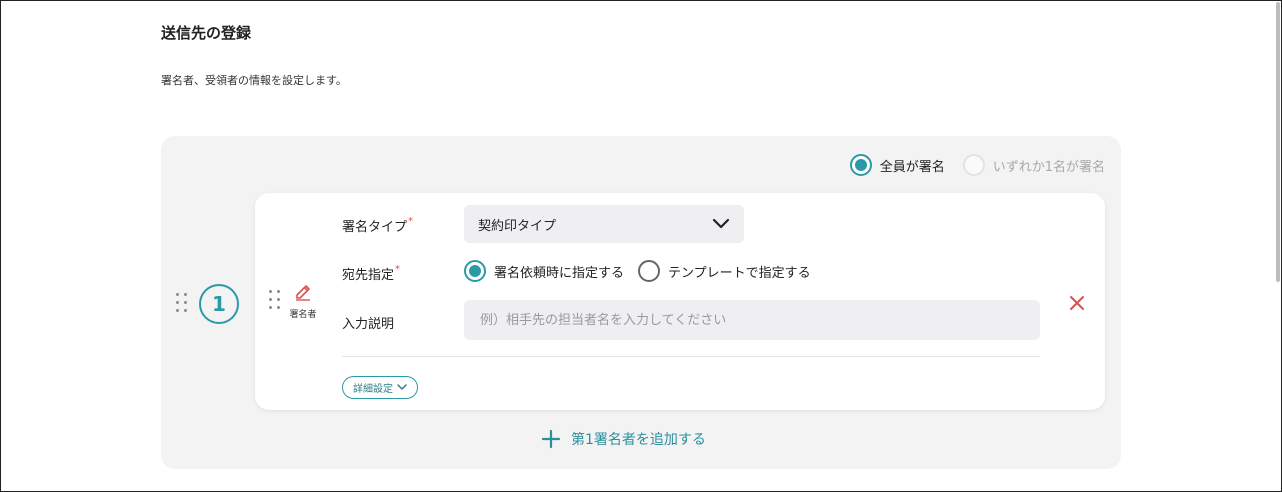  Describe the element at coordinates (973, 165) in the screenshot. I see `radio-any-one-sign-indicator` at that location.